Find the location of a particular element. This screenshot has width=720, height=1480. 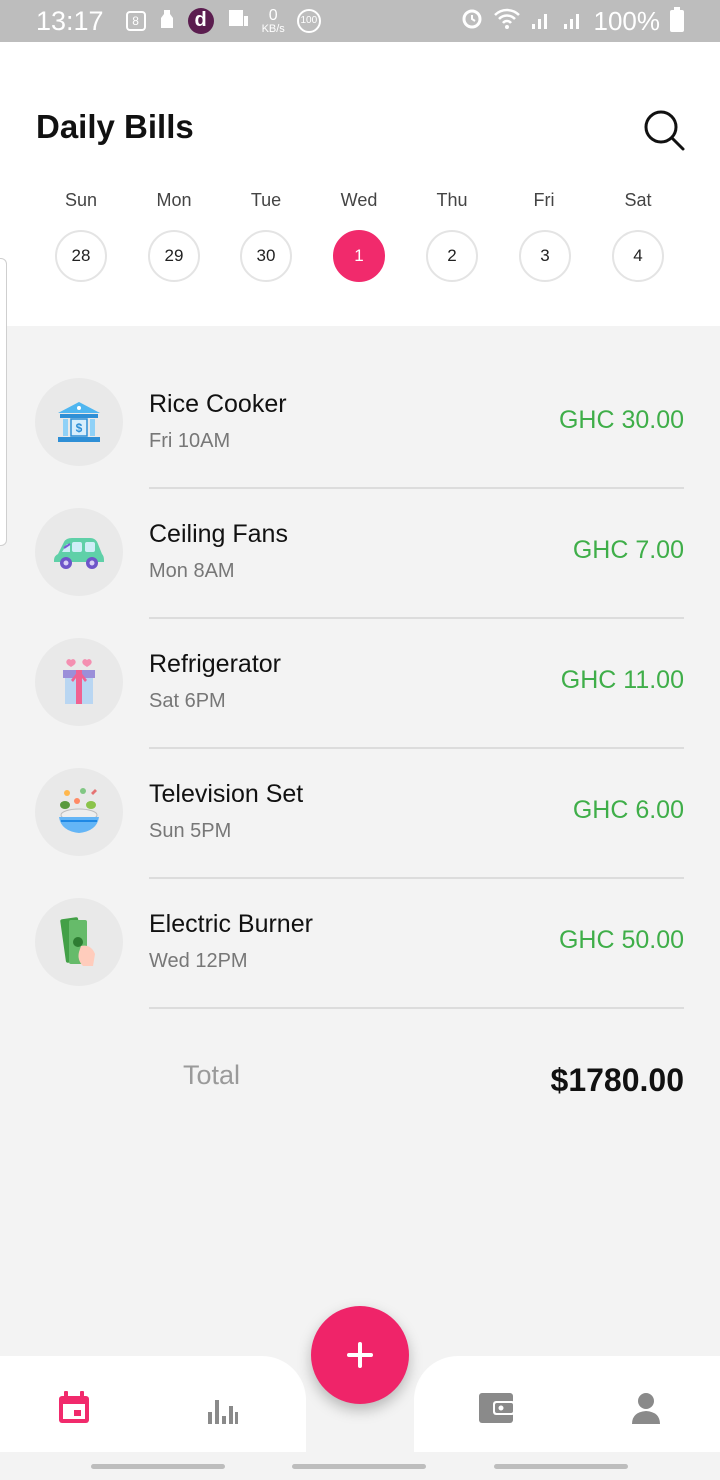

bill-time: Fri 10AM is located at coordinates (190, 441).